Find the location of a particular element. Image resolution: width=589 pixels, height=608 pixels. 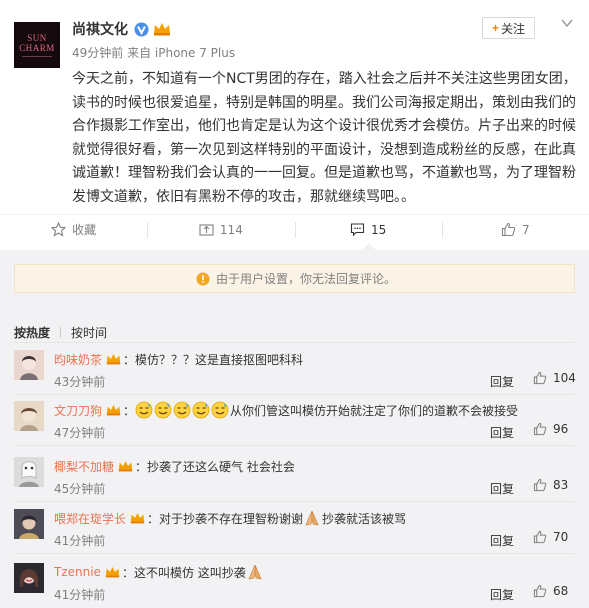

logo-line-1: SUN is located at coordinates (37, 38).